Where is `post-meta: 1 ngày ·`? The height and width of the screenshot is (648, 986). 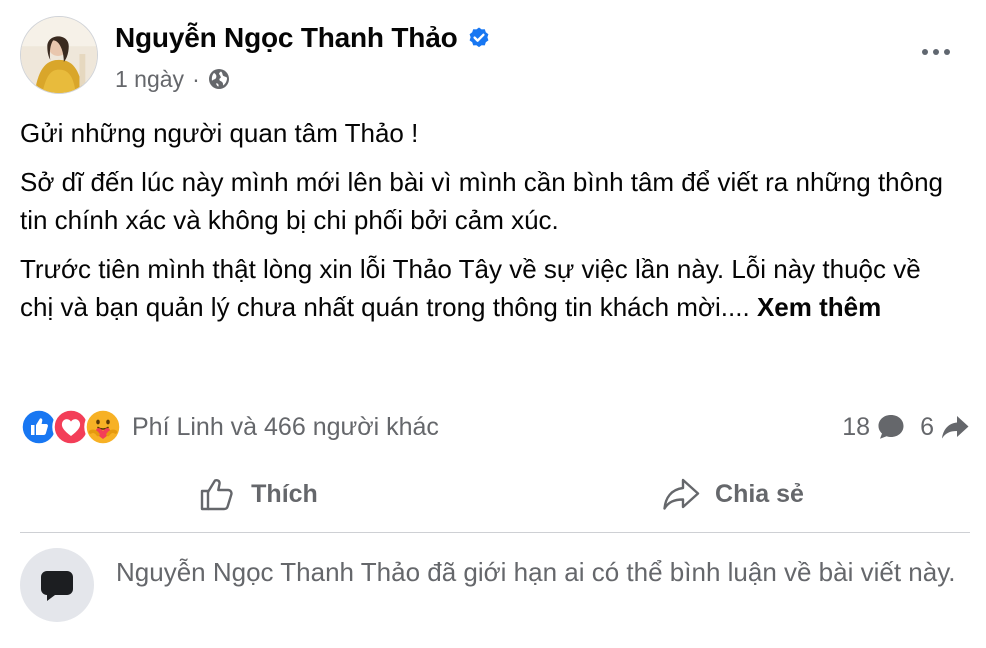
post-meta: 1 ngày · is located at coordinates (172, 79).